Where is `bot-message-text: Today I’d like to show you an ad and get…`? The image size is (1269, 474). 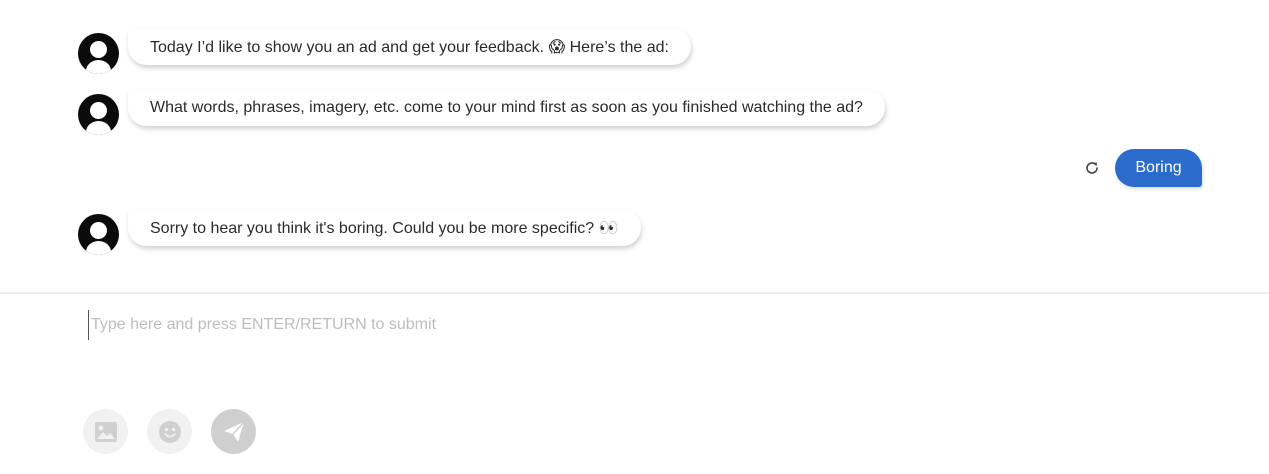 bot-message-text: Today I’d like to show you an ad and get… is located at coordinates (347, 47).